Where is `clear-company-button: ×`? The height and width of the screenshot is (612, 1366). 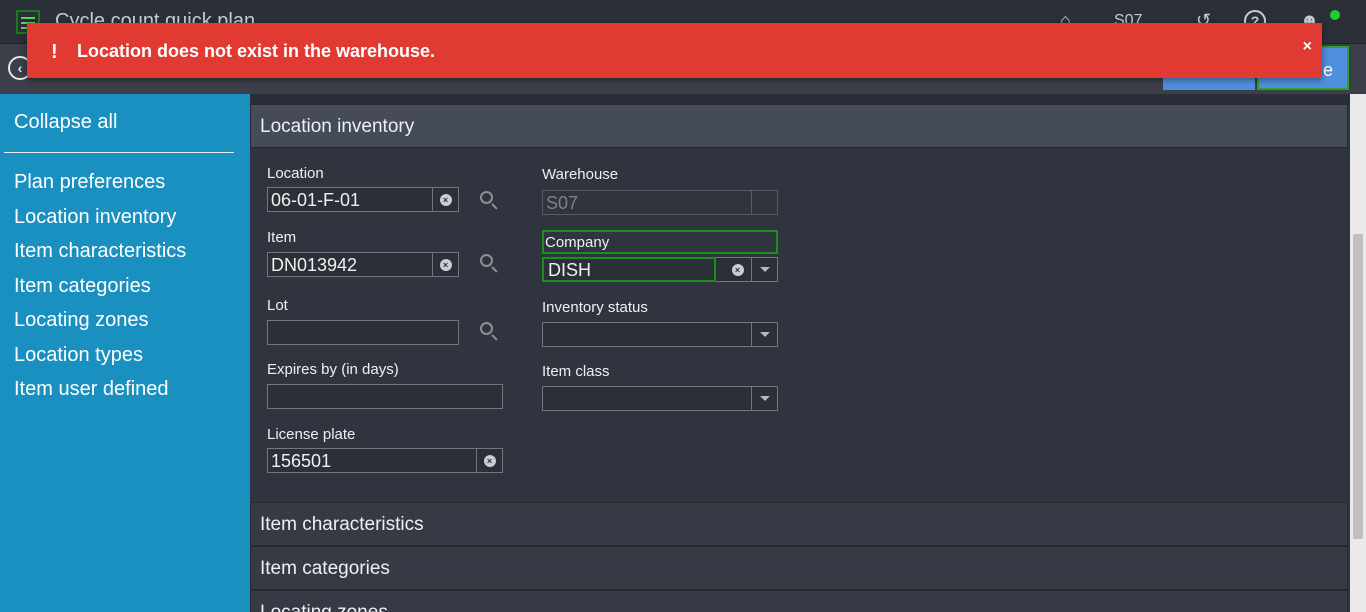 clear-company-button: × is located at coordinates (737, 269).